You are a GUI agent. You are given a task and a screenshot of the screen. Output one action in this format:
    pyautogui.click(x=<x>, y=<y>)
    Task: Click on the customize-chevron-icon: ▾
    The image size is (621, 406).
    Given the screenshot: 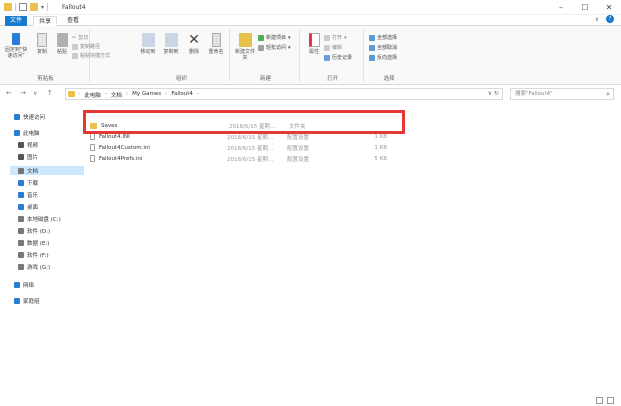 What is the action you would take?
    pyautogui.click(x=42, y=7)
    